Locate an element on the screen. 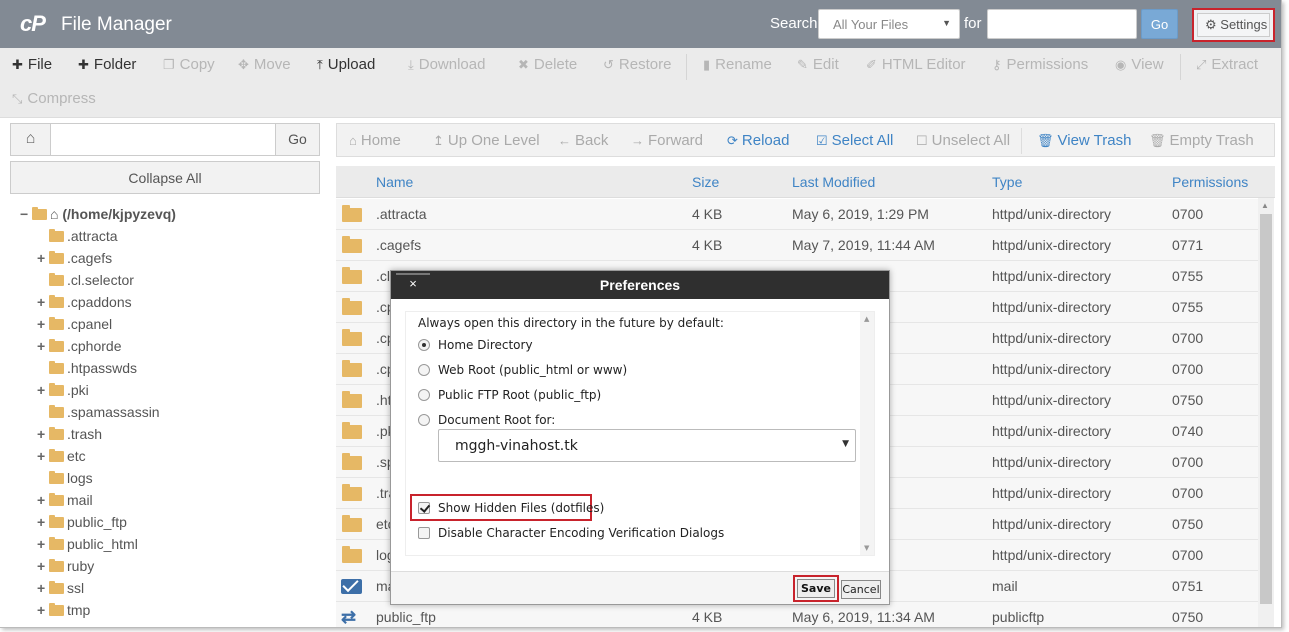 The width and height of the screenshot is (1289, 632). view-button: ◉ View is located at coordinates (1139, 64).